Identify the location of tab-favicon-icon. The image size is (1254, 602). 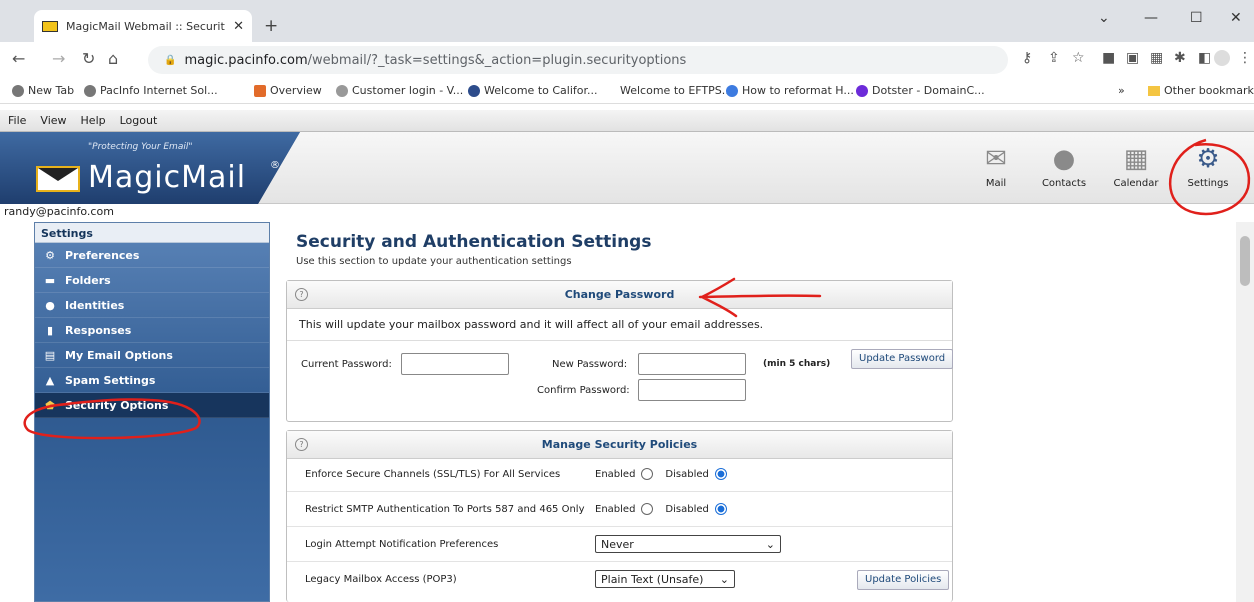
(50, 26).